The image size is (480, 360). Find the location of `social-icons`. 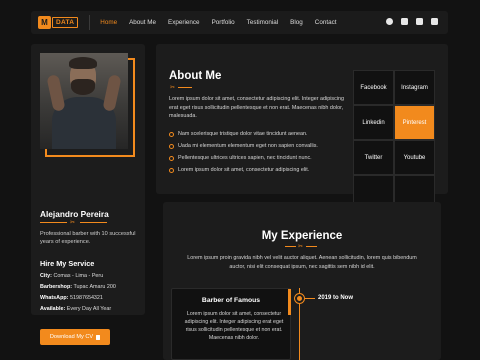

social-icons is located at coordinates (412, 21).